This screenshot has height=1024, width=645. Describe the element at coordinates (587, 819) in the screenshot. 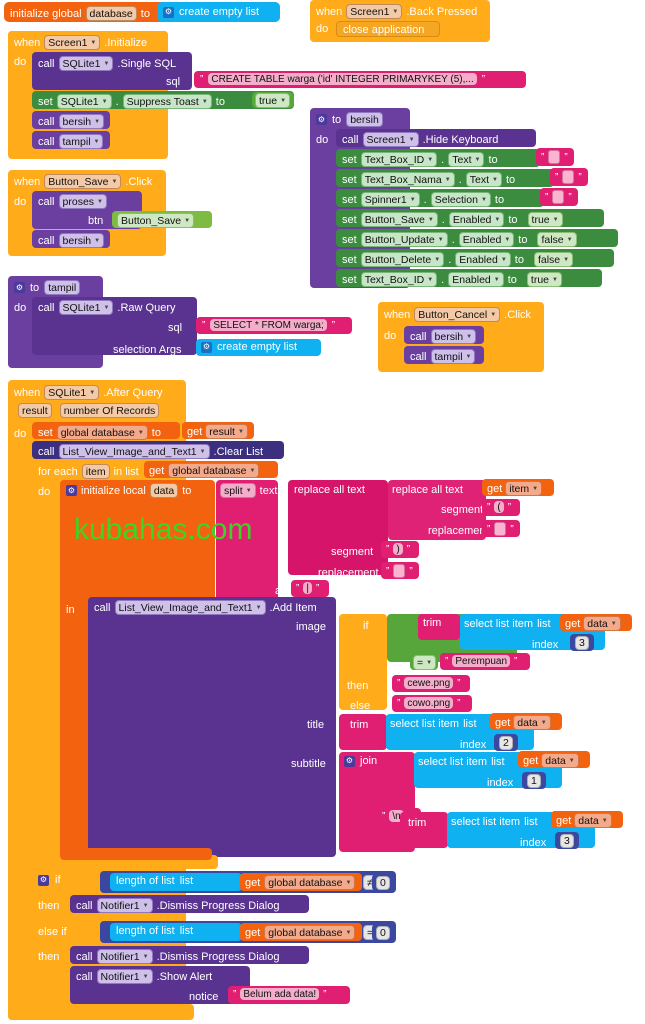

I see `block-get-data-sub2: get data ▼` at that location.